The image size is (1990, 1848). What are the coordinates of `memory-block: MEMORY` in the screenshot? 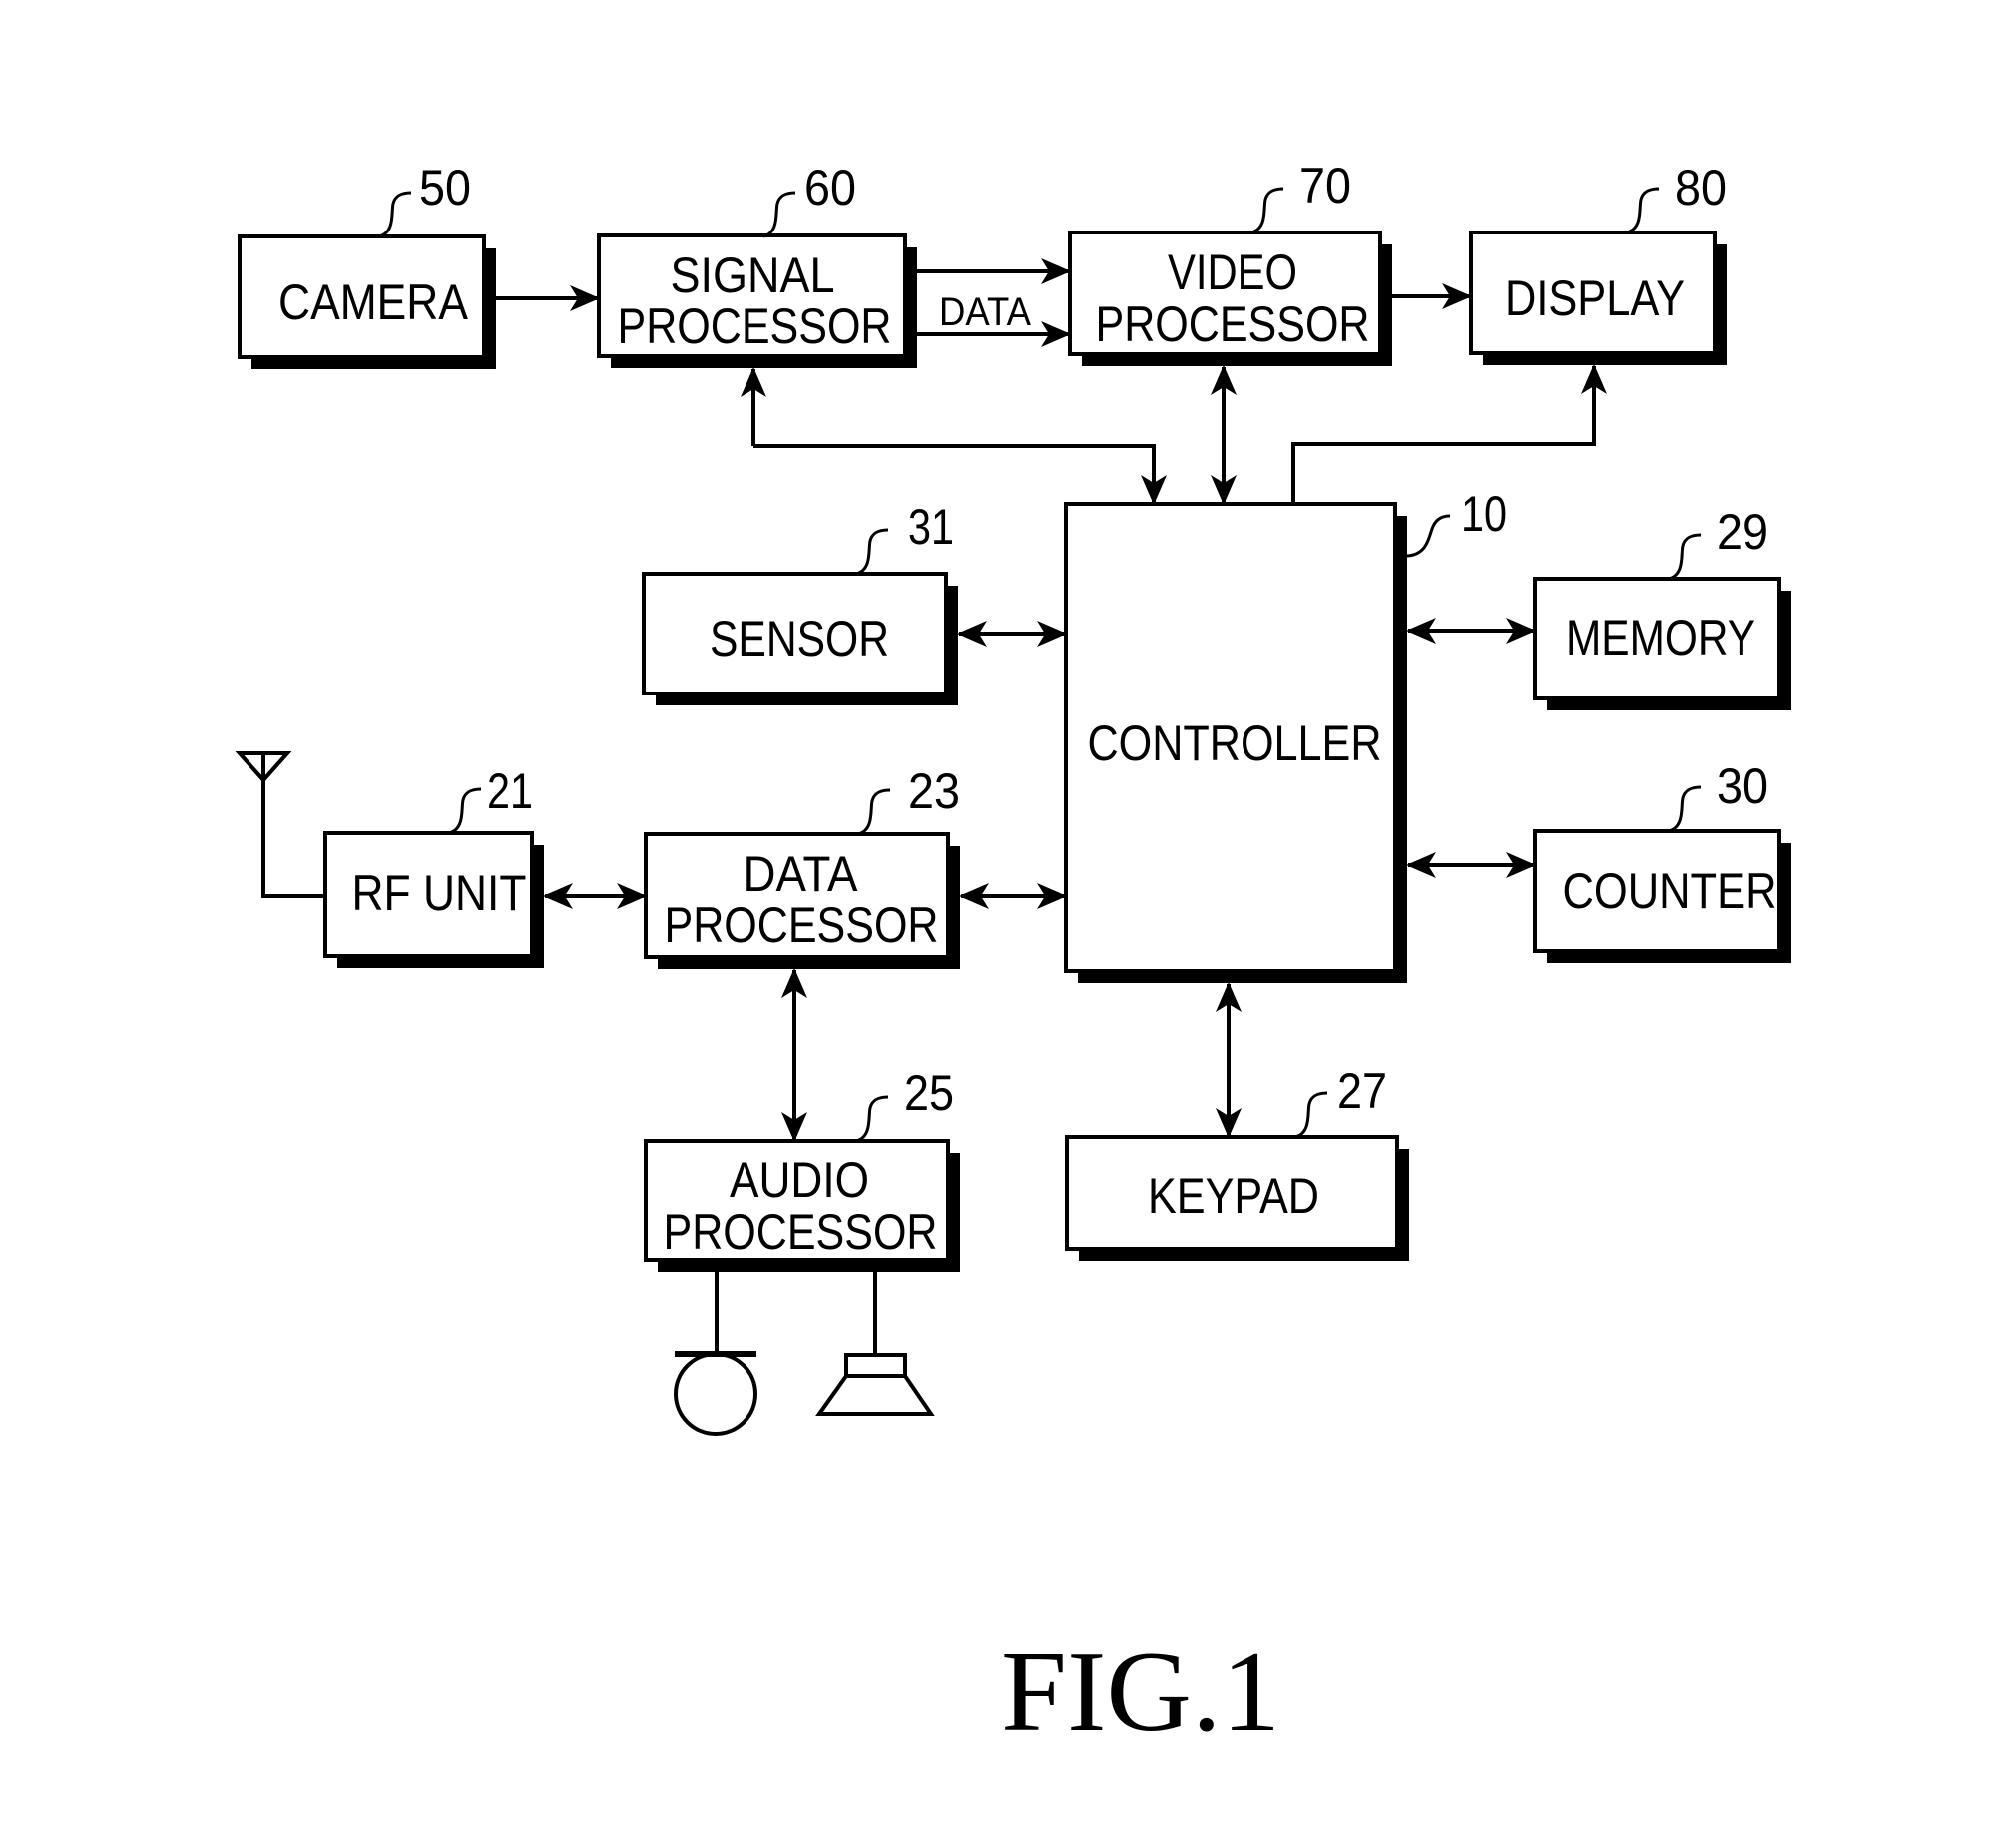 It's located at (1662, 644).